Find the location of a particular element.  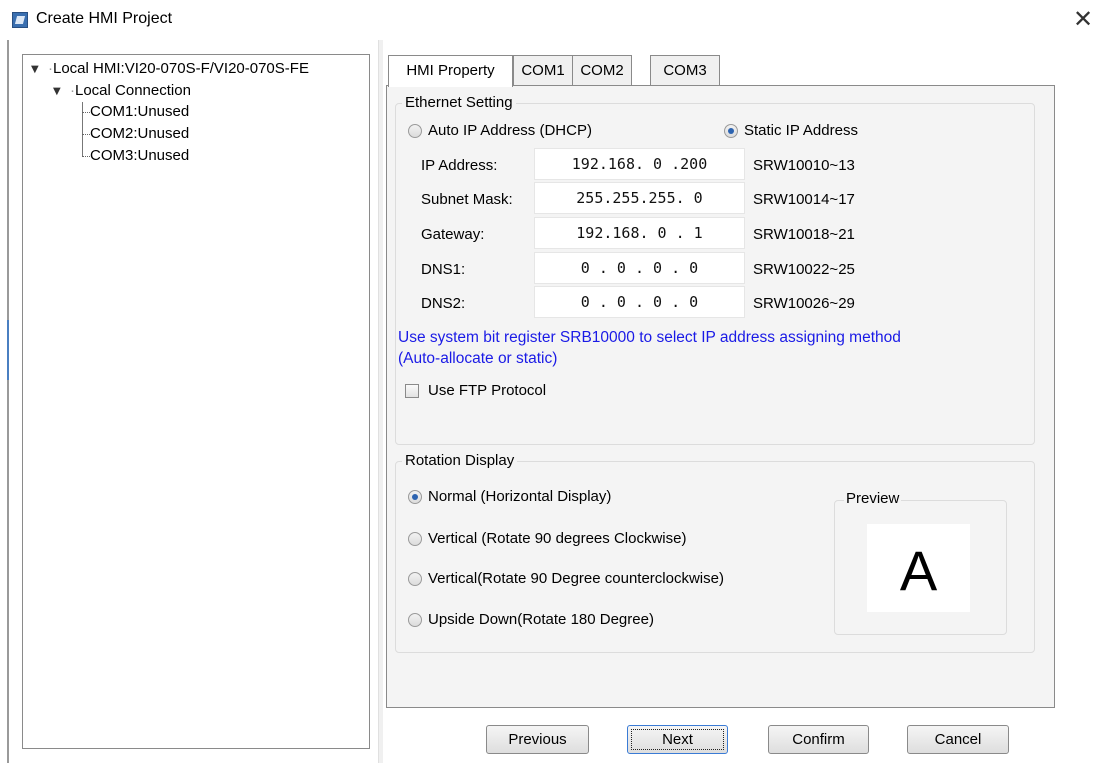

ip-address-label: IP Address: is located at coordinates (459, 165).